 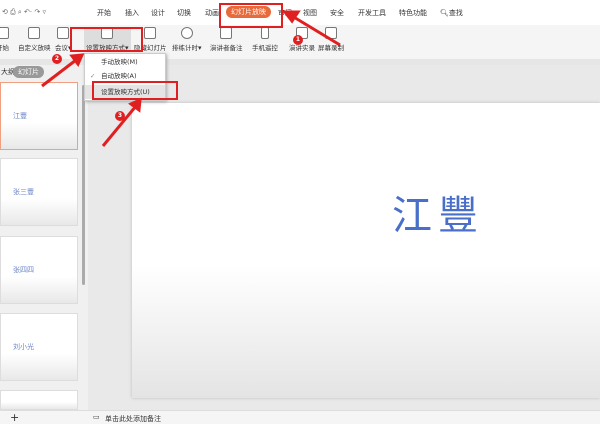 I want to click on step-badge-3: 3, so click(x=120, y=116).